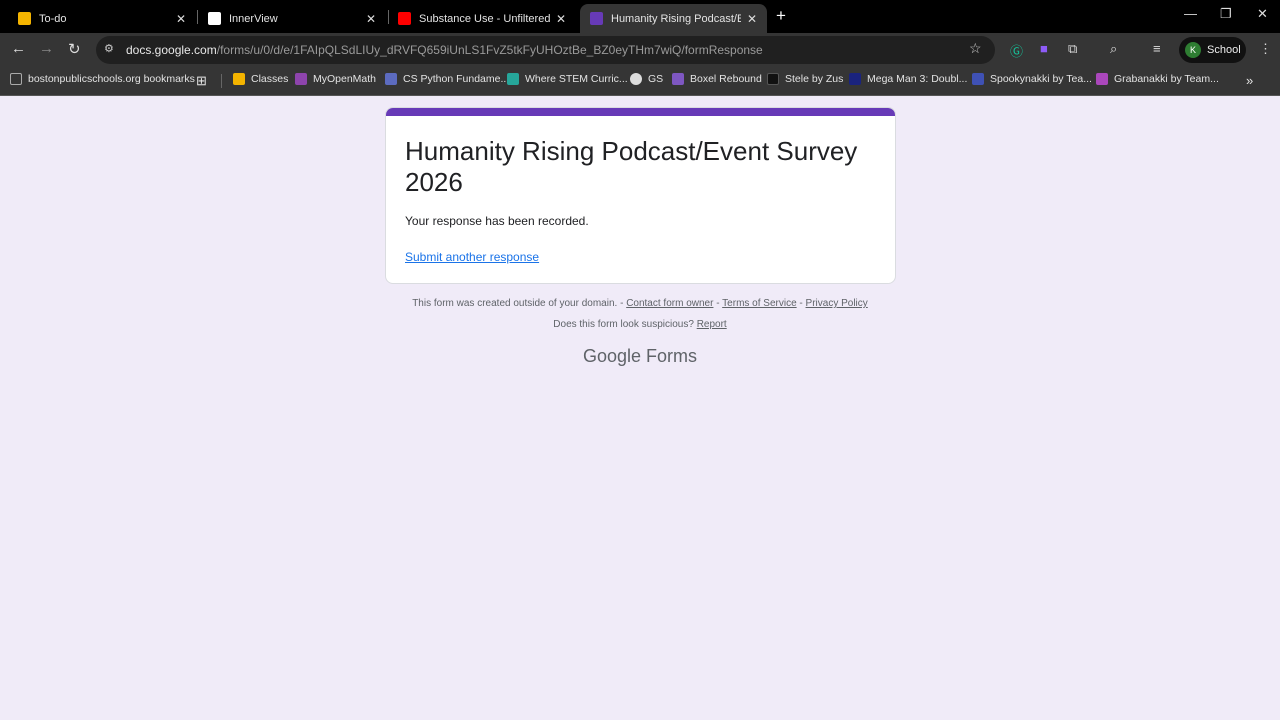 Image resolution: width=1280 pixels, height=720 pixels. What do you see at coordinates (612, 356) in the screenshot?
I see `logo-google: Google` at bounding box center [612, 356].